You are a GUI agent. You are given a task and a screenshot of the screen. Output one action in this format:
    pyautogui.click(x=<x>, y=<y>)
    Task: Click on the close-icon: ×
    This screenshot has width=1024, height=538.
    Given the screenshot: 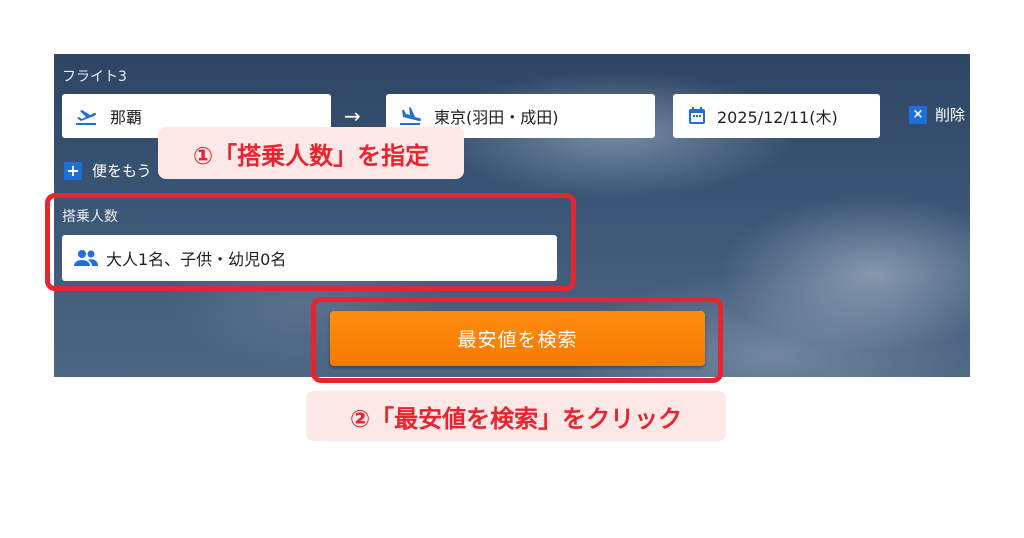 What is the action you would take?
    pyautogui.click(x=918, y=114)
    